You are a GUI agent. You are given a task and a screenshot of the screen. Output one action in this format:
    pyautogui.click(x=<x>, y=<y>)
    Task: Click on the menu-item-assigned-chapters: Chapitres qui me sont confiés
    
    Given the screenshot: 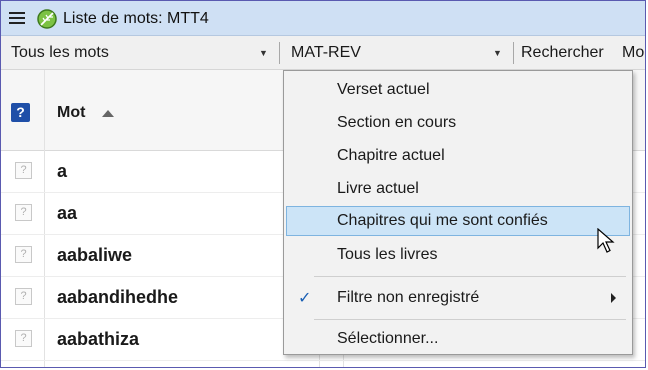 What is the action you would take?
    pyautogui.click(x=458, y=221)
    